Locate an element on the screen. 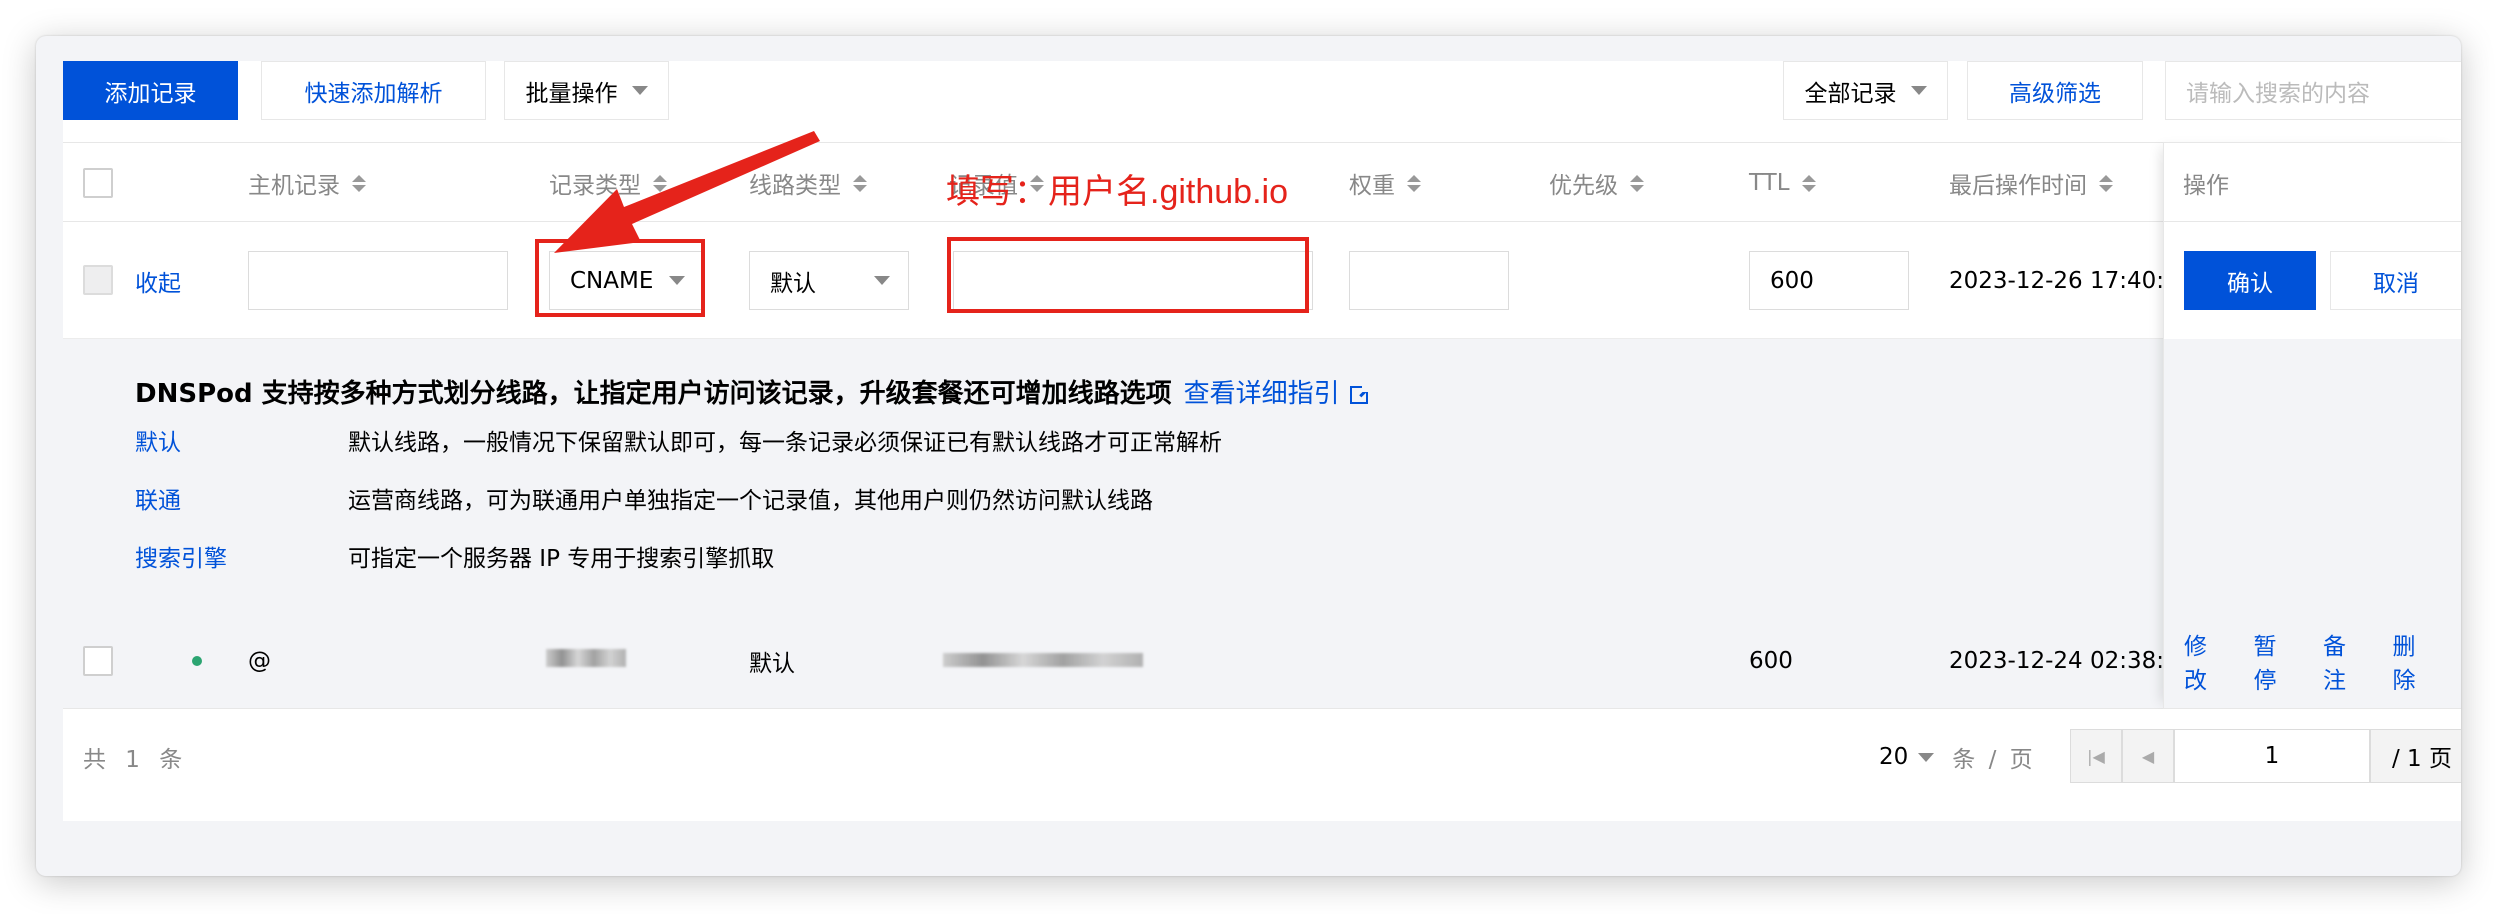  guide-link: 查看详细指引 is located at coordinates (1262, 394).